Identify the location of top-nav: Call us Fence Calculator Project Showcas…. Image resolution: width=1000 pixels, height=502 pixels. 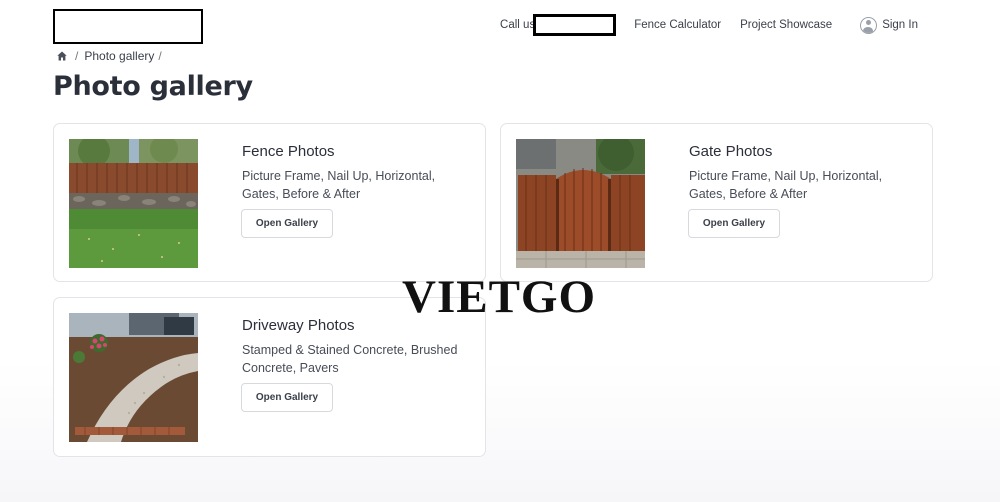
(709, 25).